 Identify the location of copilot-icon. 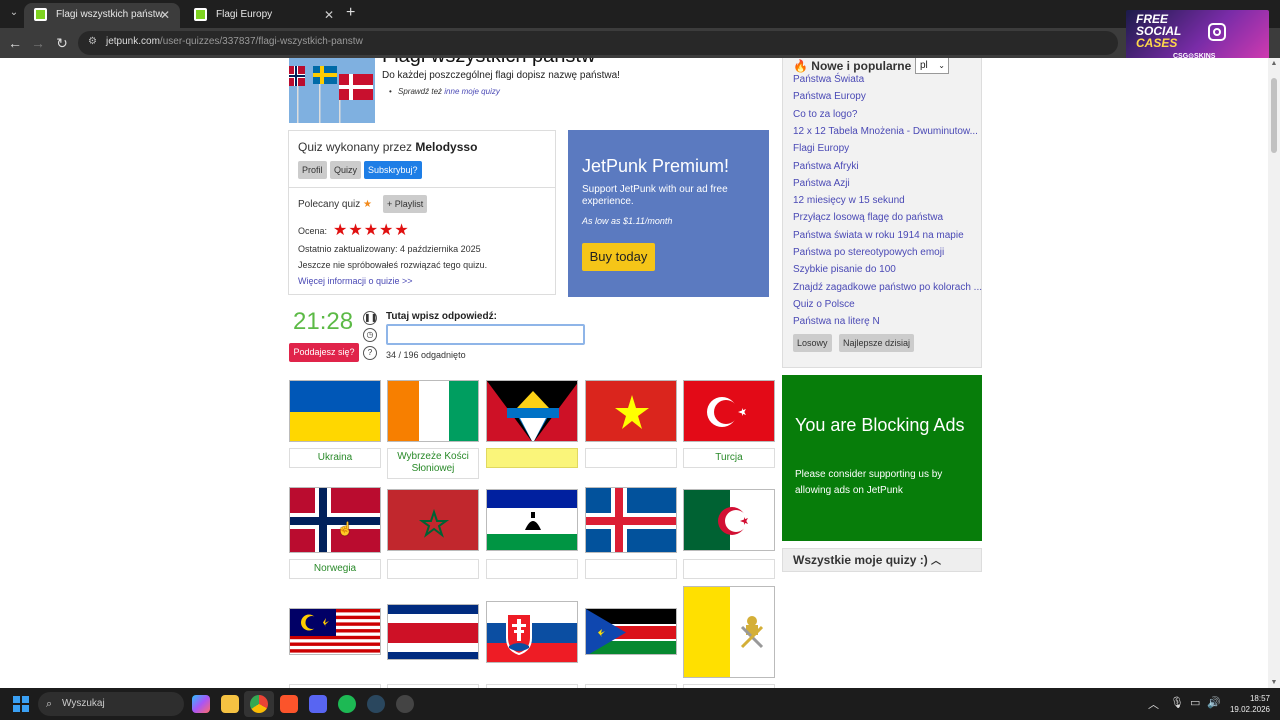
(201, 704).